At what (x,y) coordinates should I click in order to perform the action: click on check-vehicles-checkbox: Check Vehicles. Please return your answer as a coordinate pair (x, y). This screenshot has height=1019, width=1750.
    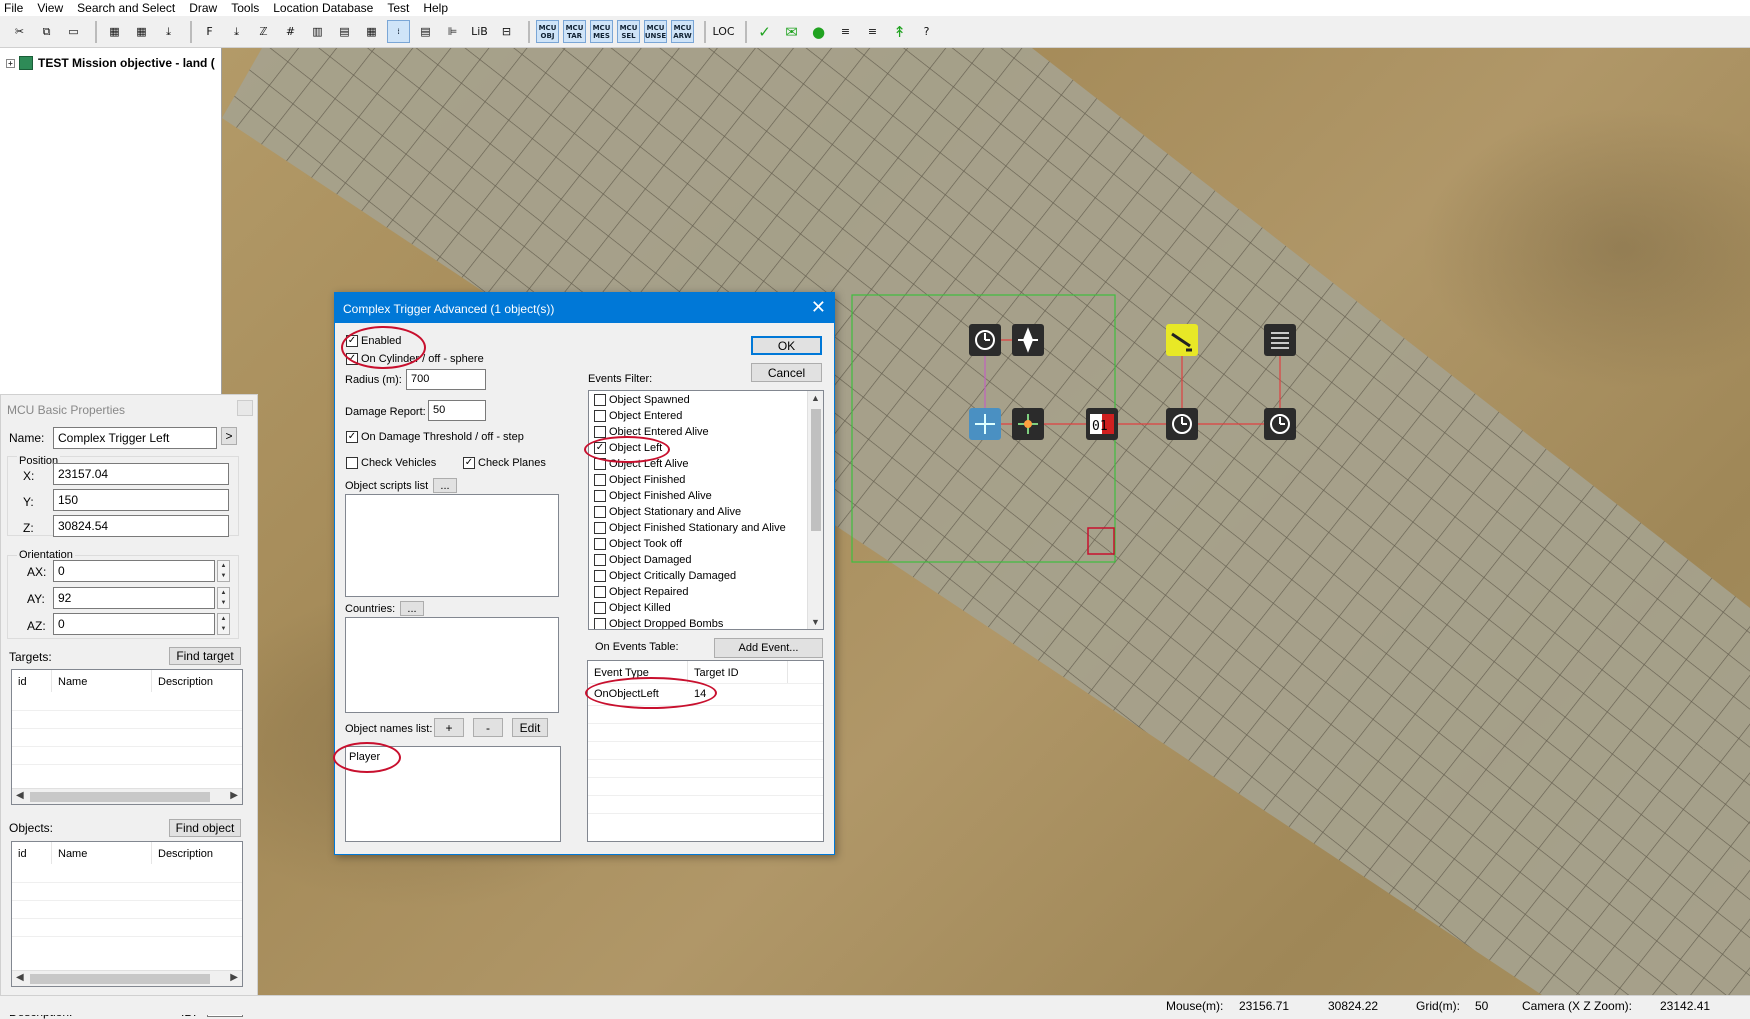
    Looking at the image, I should click on (391, 463).